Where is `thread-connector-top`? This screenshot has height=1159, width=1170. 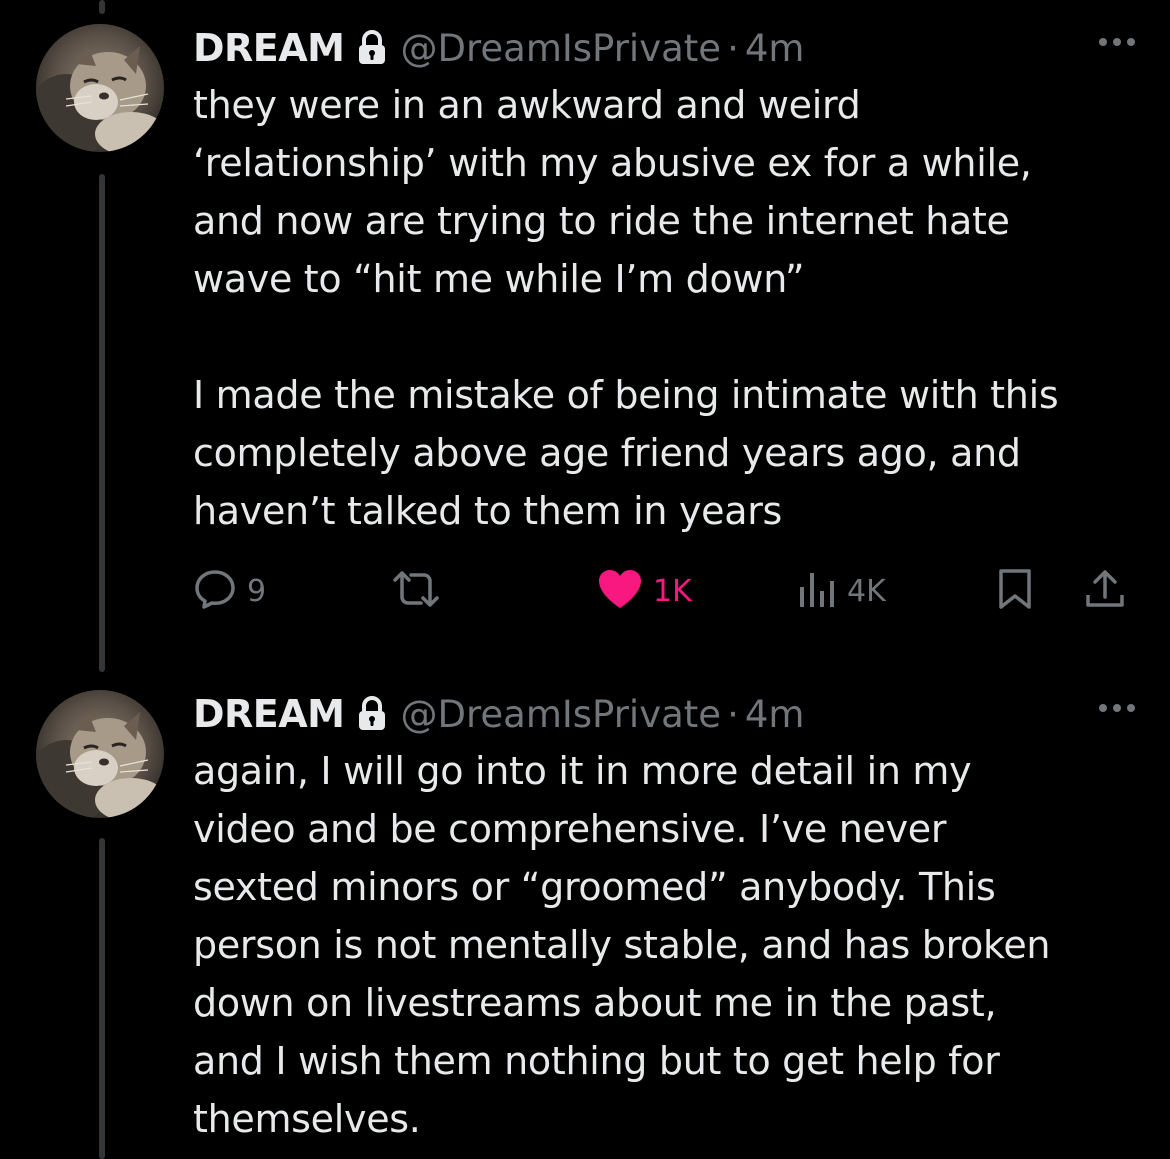
thread-connector-top is located at coordinates (102, 7).